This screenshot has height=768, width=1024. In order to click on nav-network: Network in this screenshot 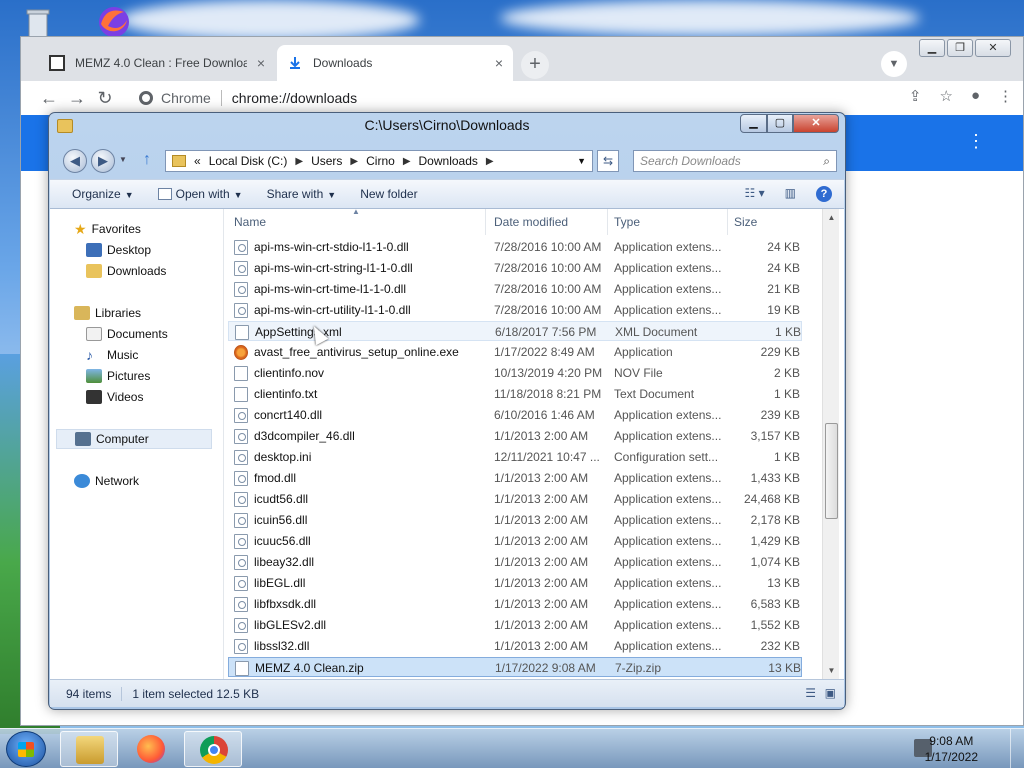, I will do `click(106, 481)`.